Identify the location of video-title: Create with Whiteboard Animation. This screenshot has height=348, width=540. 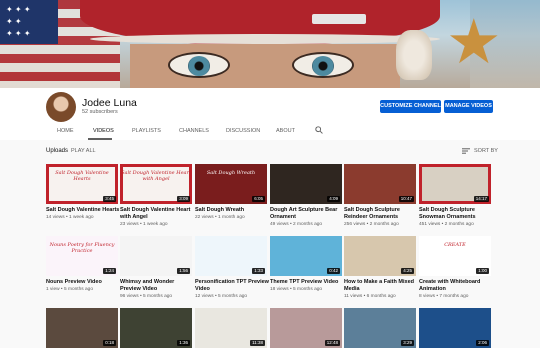
(456, 286).